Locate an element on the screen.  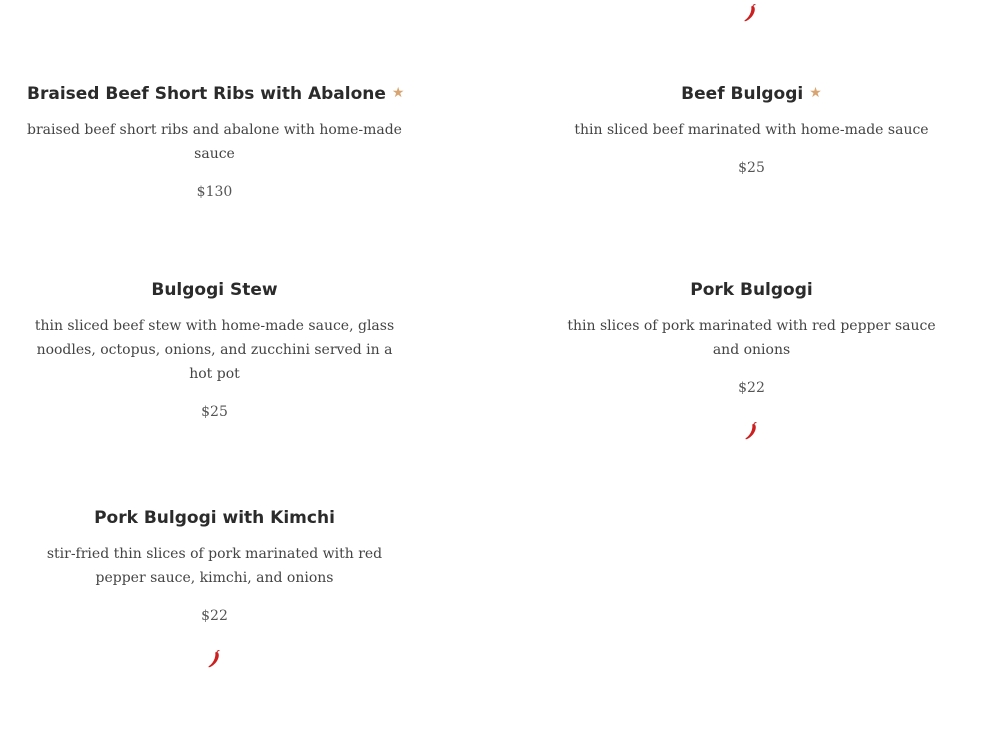
item-title: Braised Beef Short Ribs with Abalone ★ is located at coordinates (216, 94).